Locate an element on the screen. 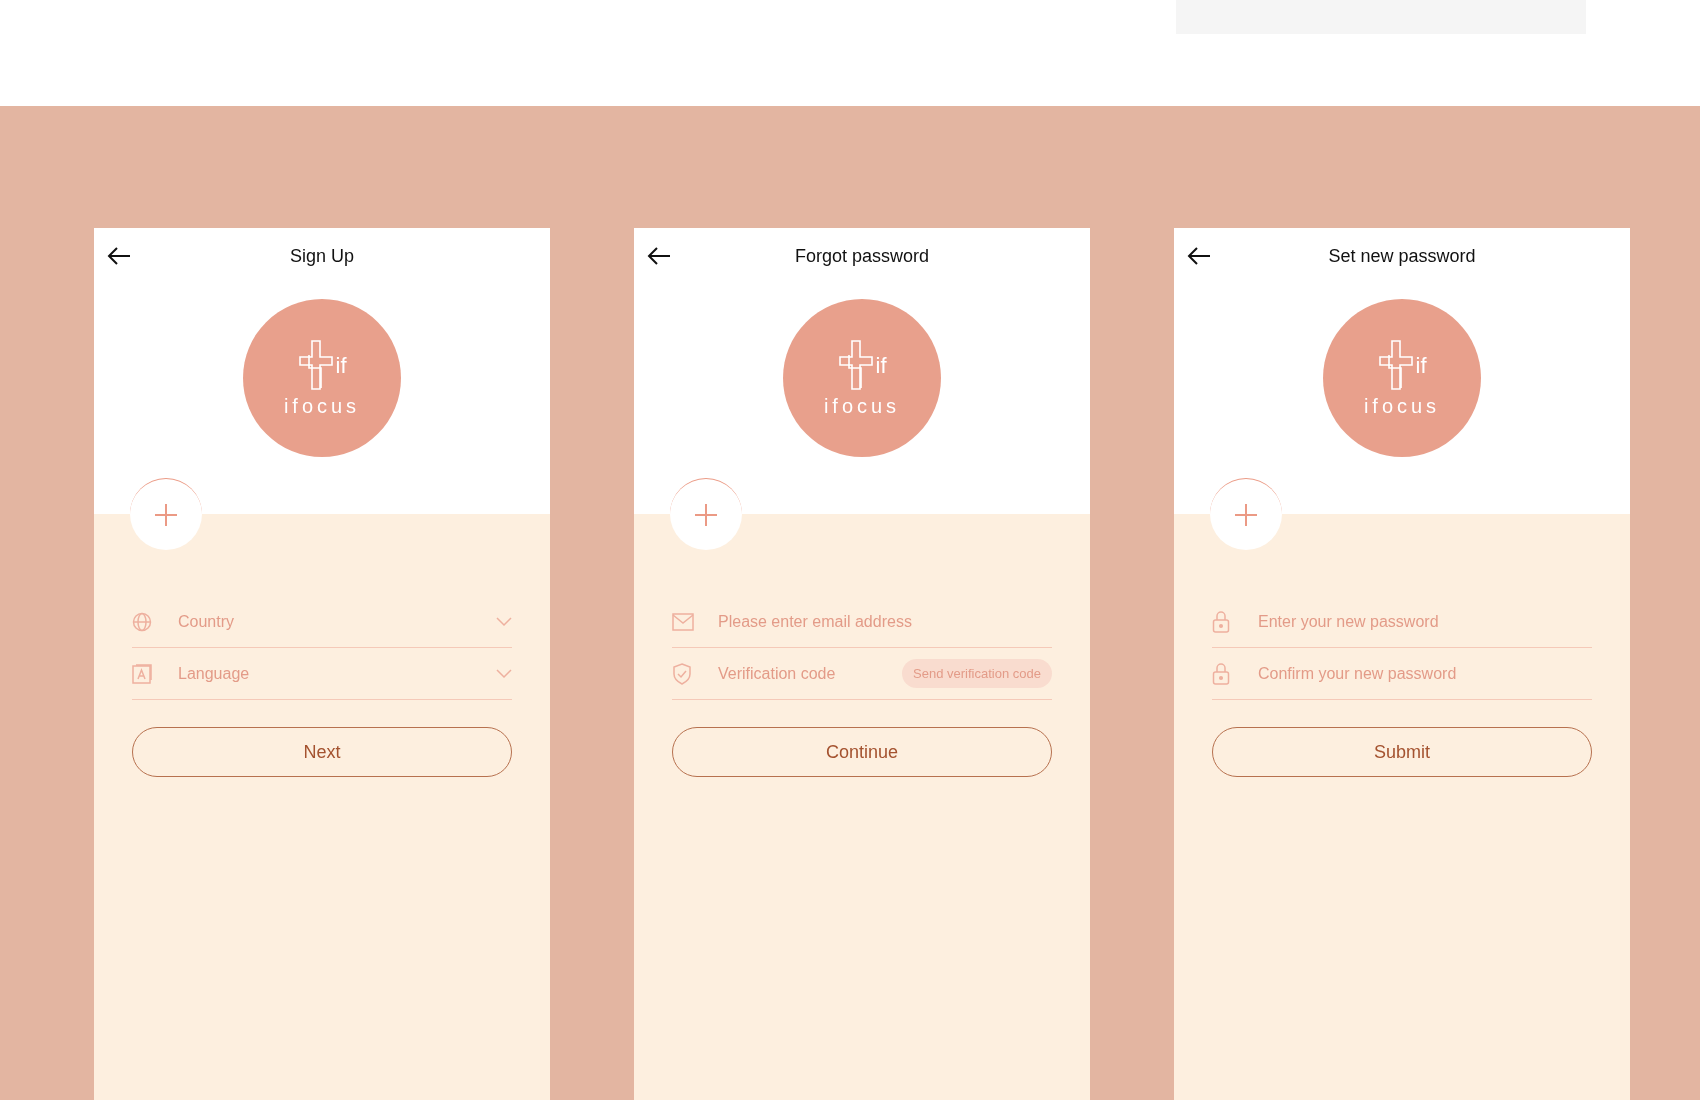 Image resolution: width=1700 pixels, height=1100 pixels. screen-title: Set new password is located at coordinates (1402, 256).